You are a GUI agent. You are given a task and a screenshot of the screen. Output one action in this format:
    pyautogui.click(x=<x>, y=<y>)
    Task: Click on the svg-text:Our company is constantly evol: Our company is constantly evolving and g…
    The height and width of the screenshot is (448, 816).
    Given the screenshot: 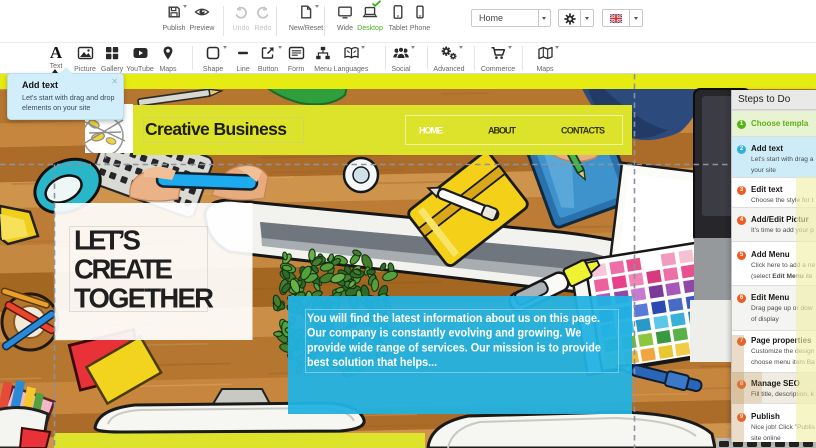 What is the action you would take?
    pyautogui.click(x=444, y=333)
    